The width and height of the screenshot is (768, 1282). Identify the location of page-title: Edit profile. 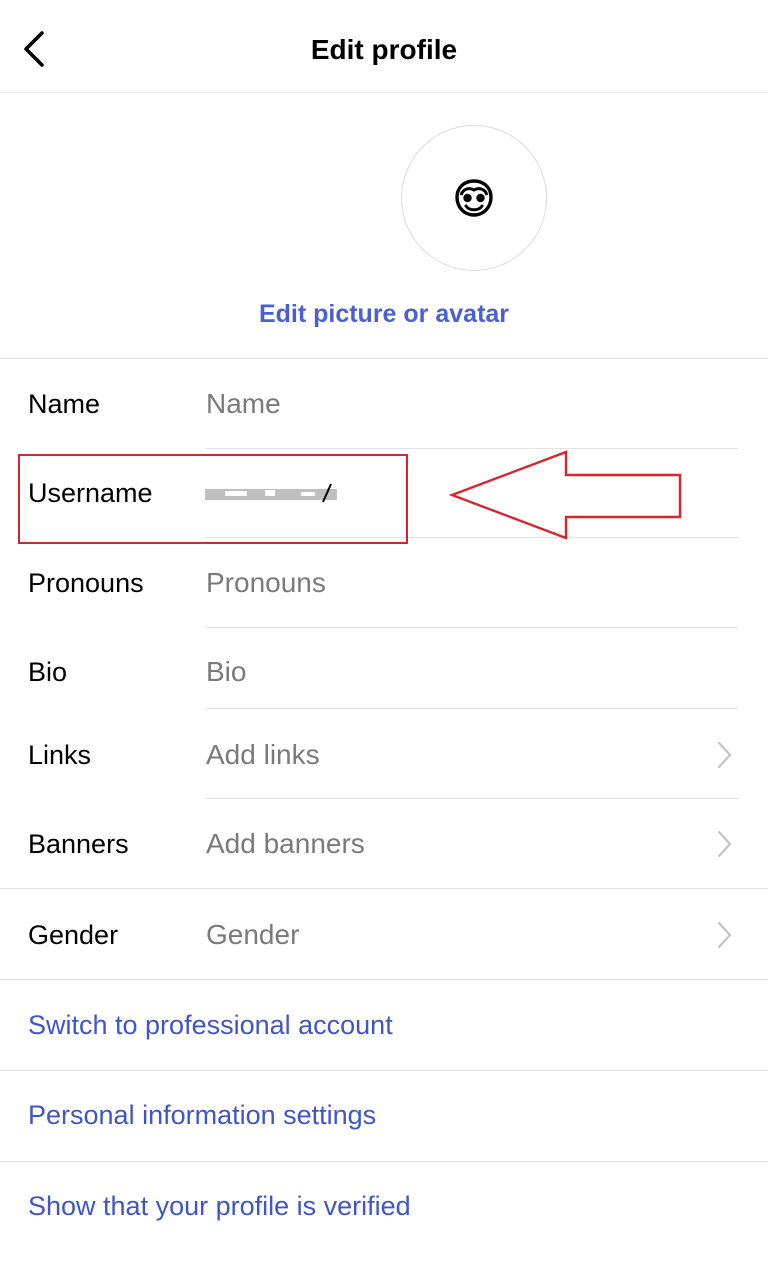
(384, 49).